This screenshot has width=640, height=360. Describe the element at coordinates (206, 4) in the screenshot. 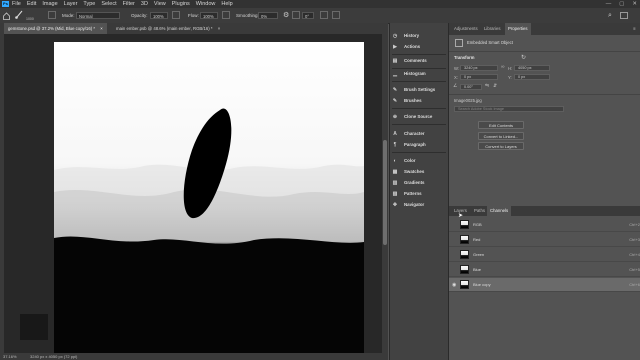

I see `menu-window: Window` at that location.